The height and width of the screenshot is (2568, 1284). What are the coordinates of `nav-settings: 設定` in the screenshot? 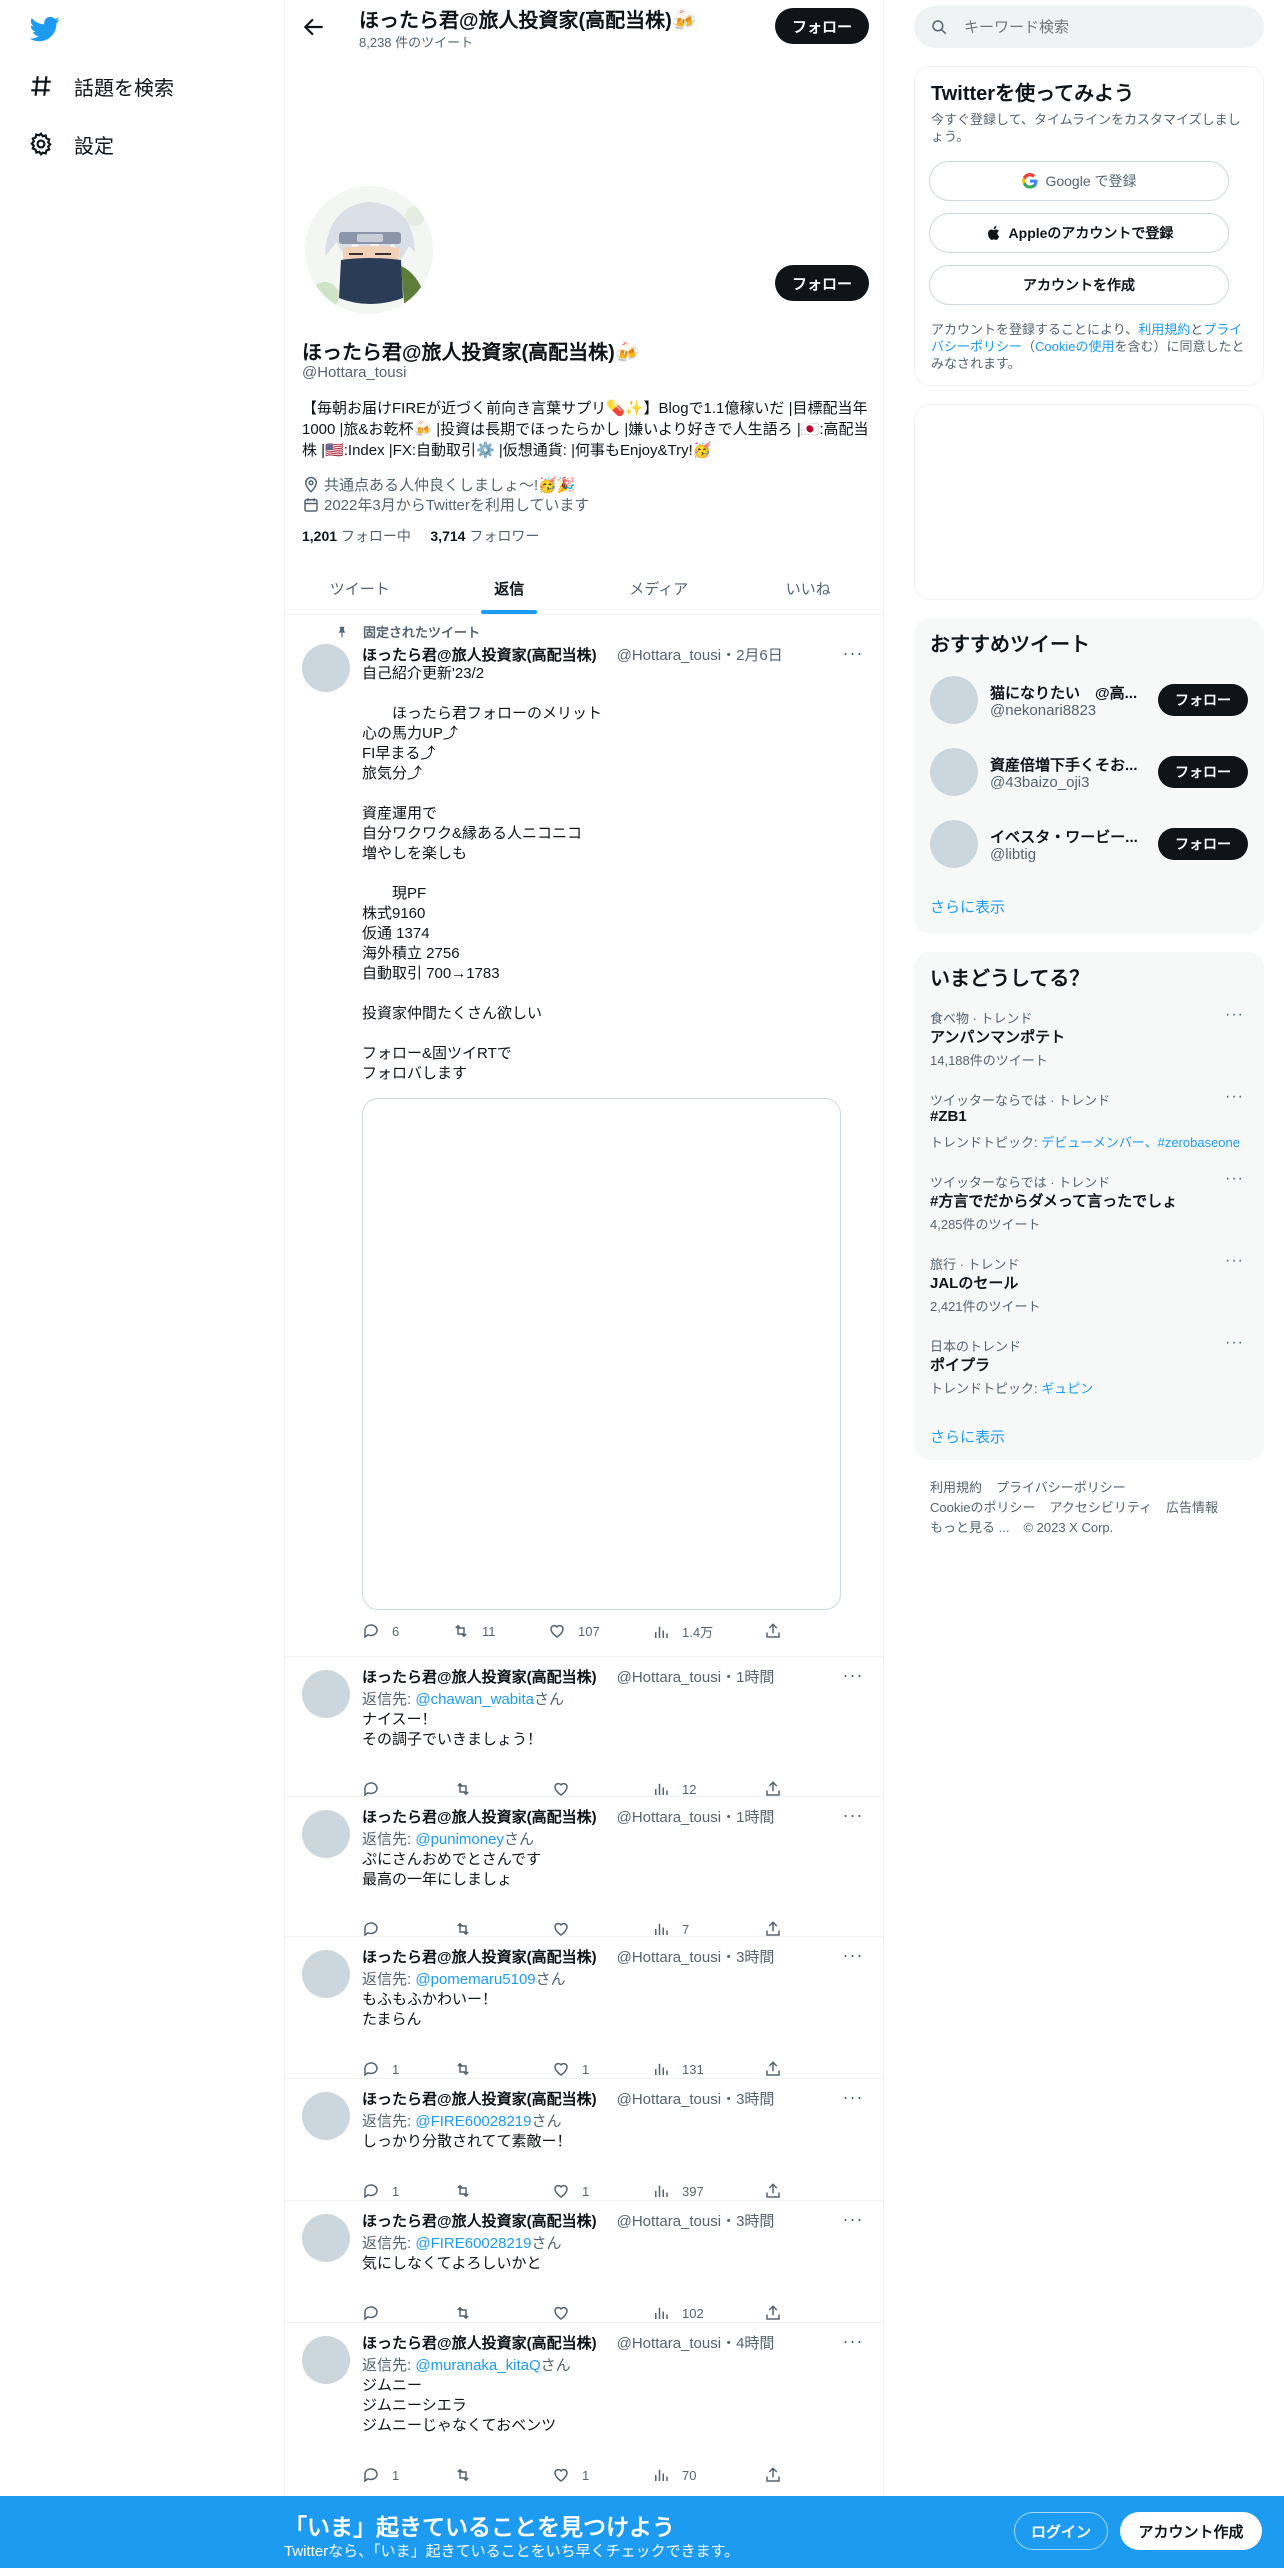 It's located at (71, 144).